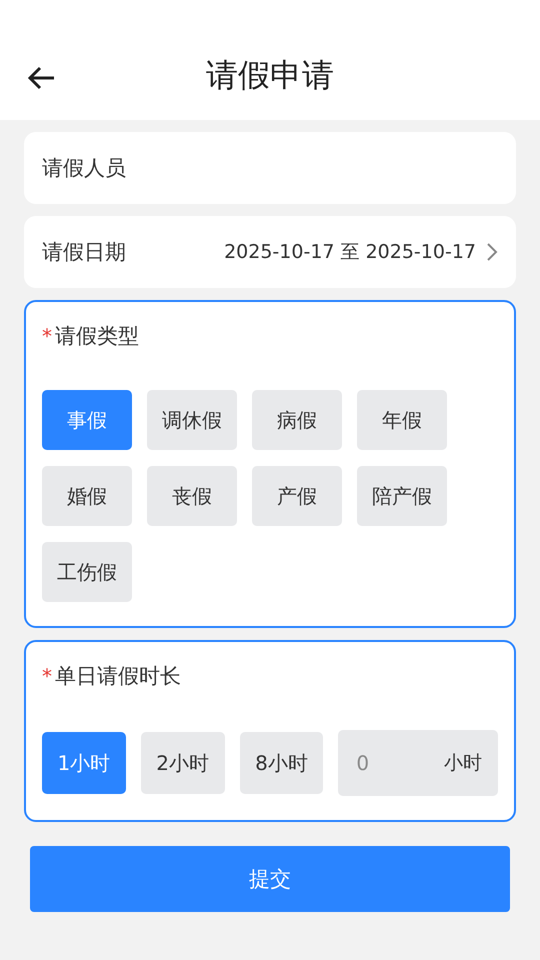  I want to click on leave-type-option: 事假, so click(87, 420).